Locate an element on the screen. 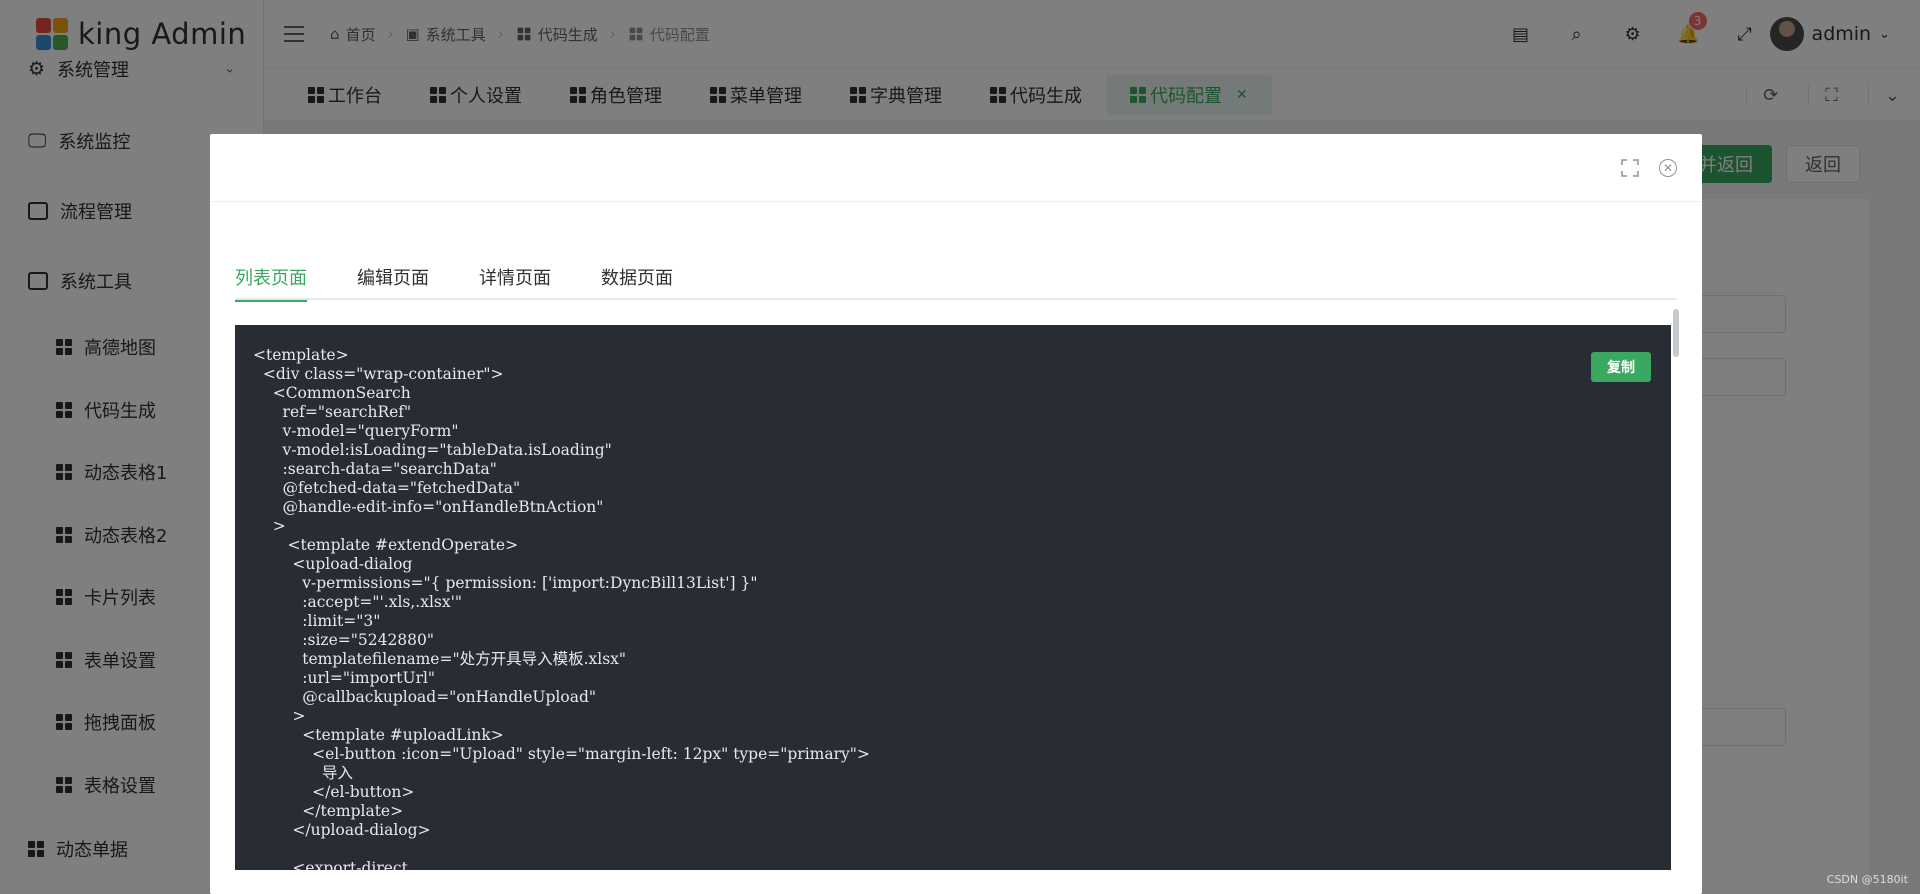 This screenshot has width=1920, height=894. fullscreen-icon is located at coordinates (1630, 168).